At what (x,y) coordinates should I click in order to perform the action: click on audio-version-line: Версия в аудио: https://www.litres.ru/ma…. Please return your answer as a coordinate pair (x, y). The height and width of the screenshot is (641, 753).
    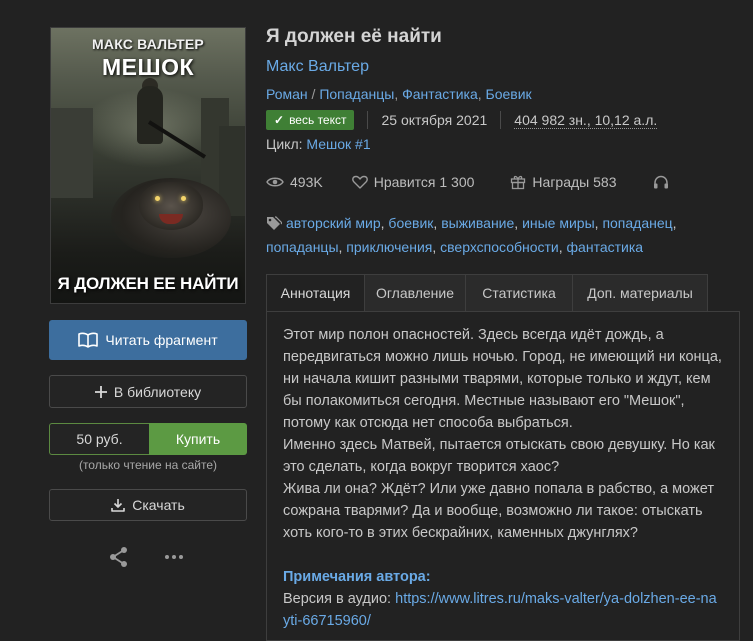
    Looking at the image, I should click on (503, 610).